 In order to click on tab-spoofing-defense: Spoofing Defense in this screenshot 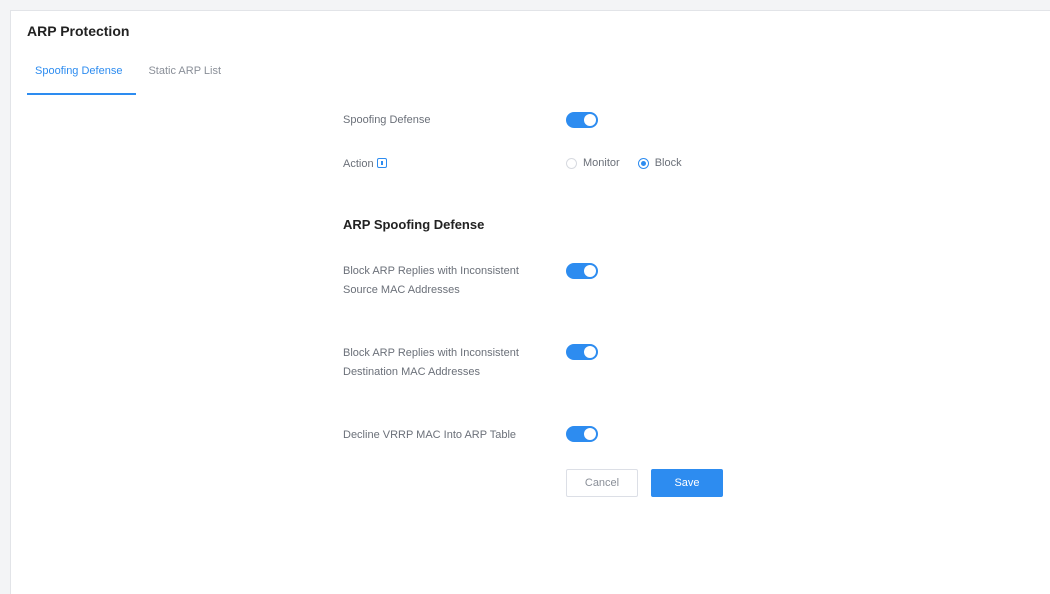, I will do `click(82, 77)`.